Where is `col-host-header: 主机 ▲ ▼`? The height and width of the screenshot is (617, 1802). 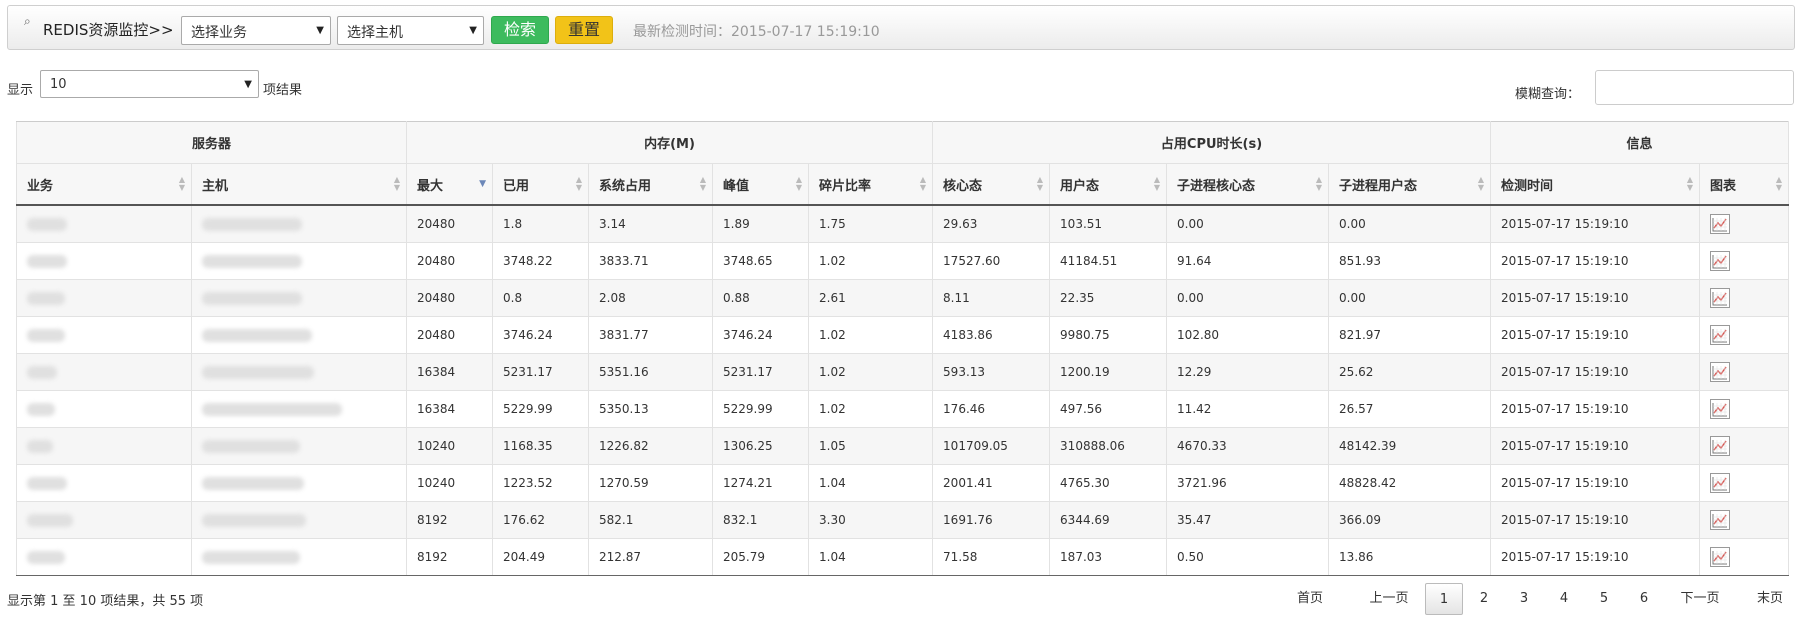 col-host-header: 主机 ▲ ▼ is located at coordinates (299, 184).